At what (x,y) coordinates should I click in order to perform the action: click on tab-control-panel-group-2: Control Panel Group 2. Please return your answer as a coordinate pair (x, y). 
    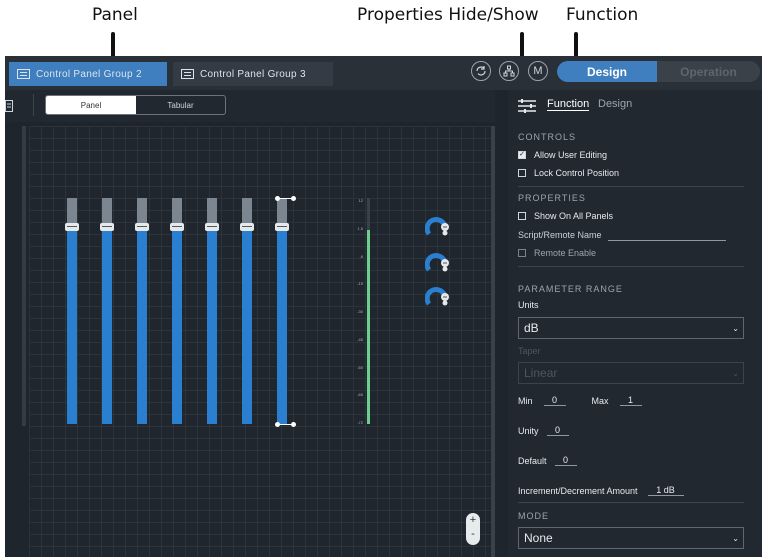
    Looking at the image, I should click on (88, 74).